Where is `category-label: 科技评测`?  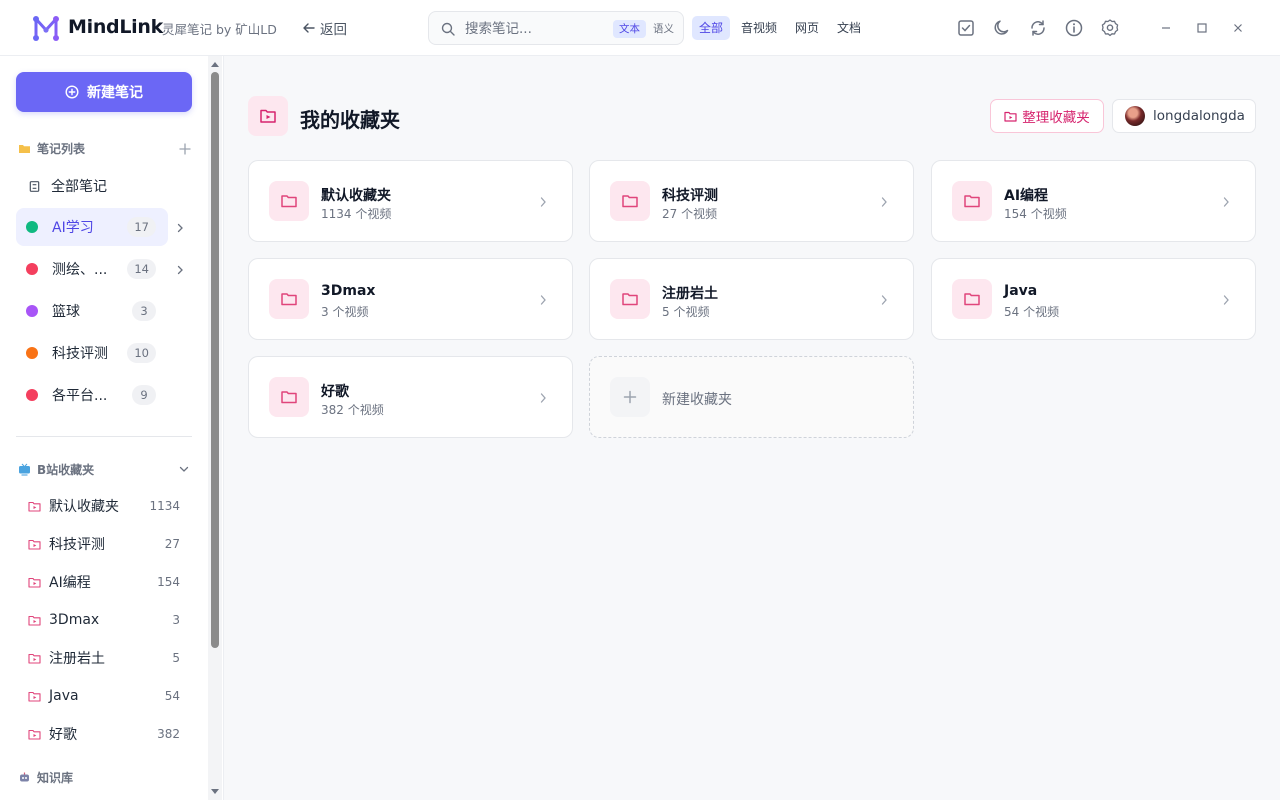
category-label: 科技评测 is located at coordinates (80, 354).